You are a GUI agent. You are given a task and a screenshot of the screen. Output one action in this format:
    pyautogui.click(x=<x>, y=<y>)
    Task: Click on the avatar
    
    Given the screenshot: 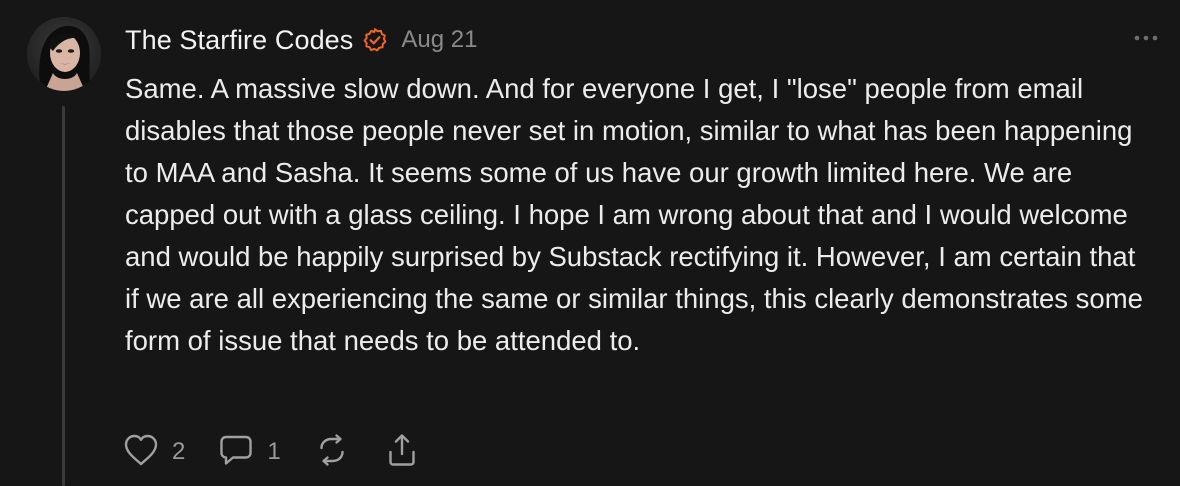 What is the action you would take?
    pyautogui.click(x=64, y=54)
    